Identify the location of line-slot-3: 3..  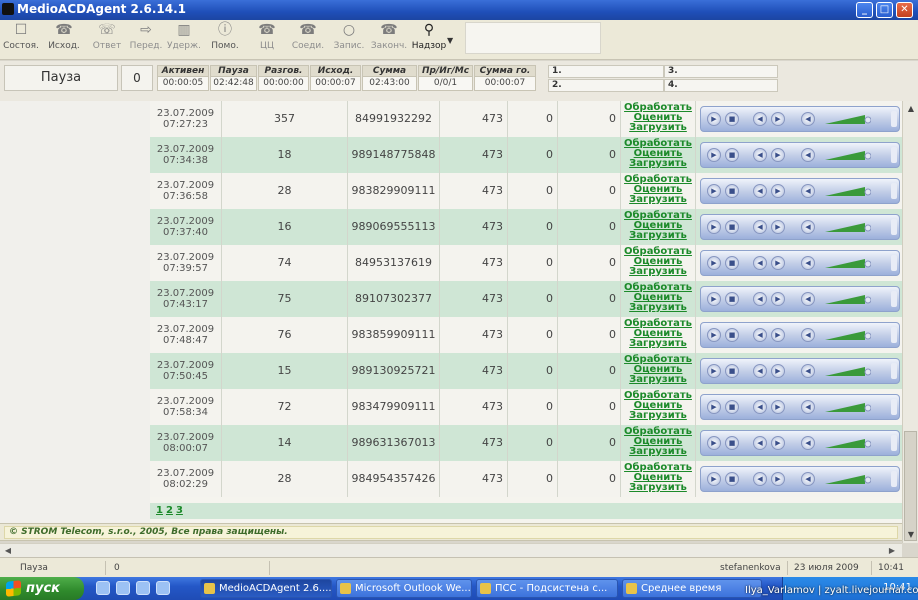
(721, 71).